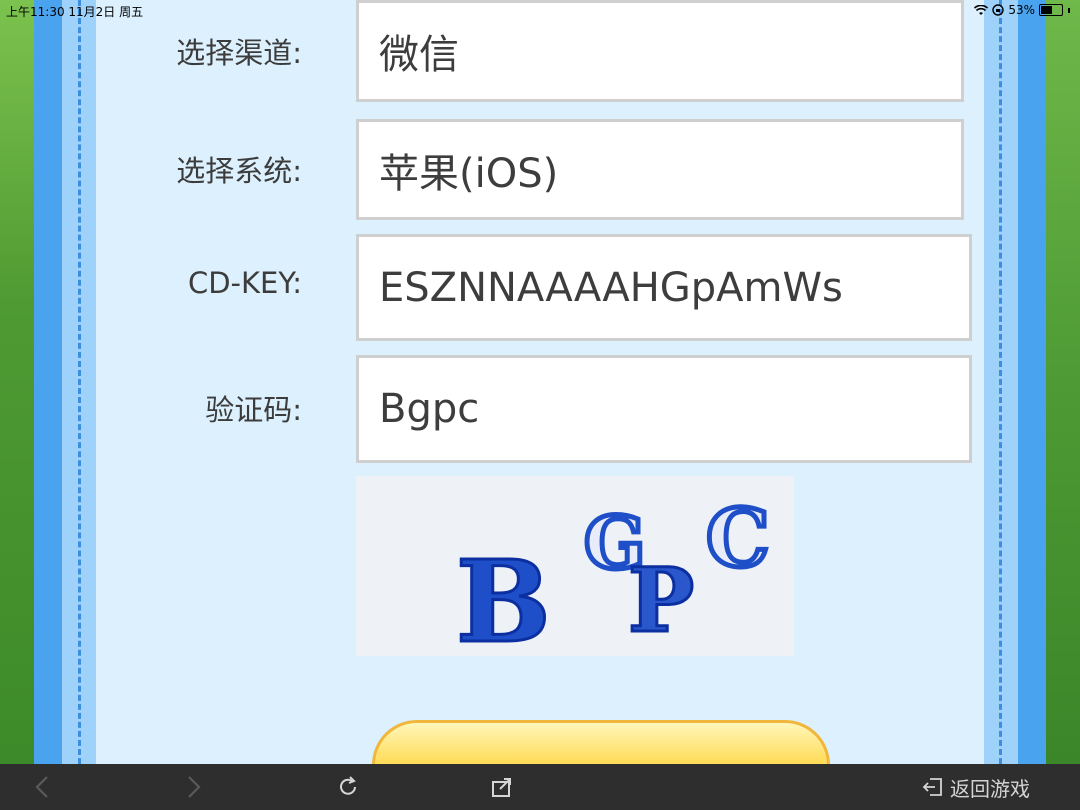 Image resolution: width=1080 pixels, height=810 pixels. Describe the element at coordinates (239, 171) in the screenshot. I see `system-label: 选择系统:` at that location.